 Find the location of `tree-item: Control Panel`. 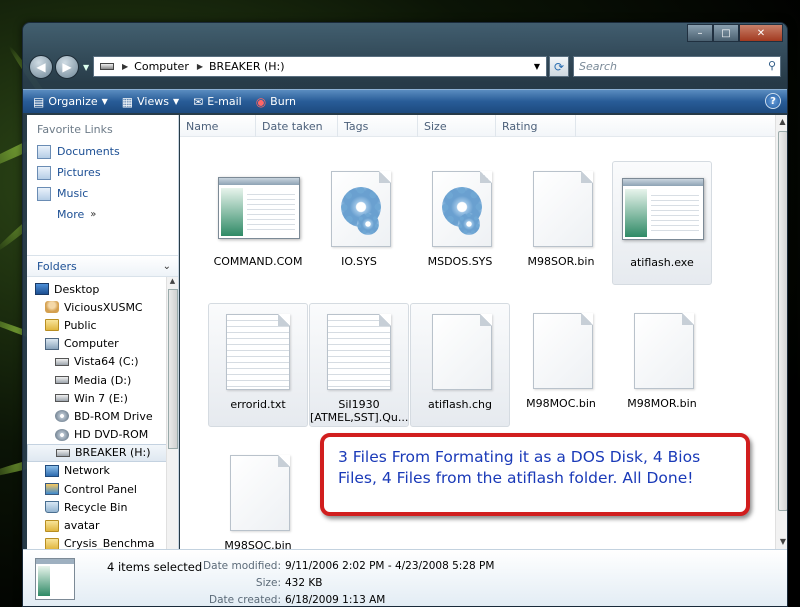

tree-item: Control Panel is located at coordinates (97, 489).